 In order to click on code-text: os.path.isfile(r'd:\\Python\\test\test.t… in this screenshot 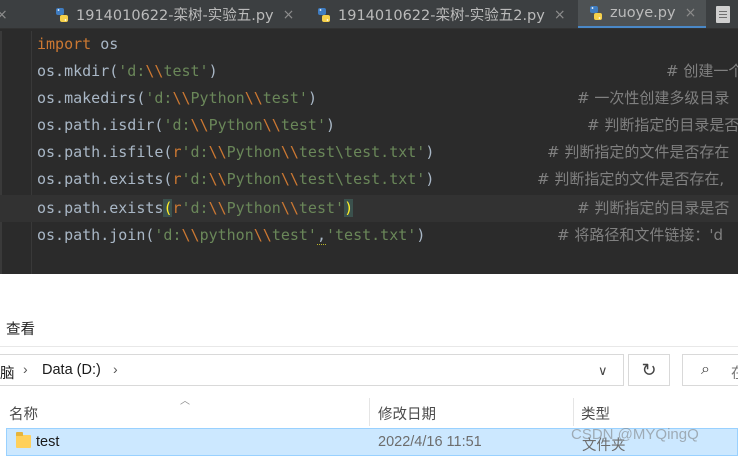, I will do `click(236, 152)`.